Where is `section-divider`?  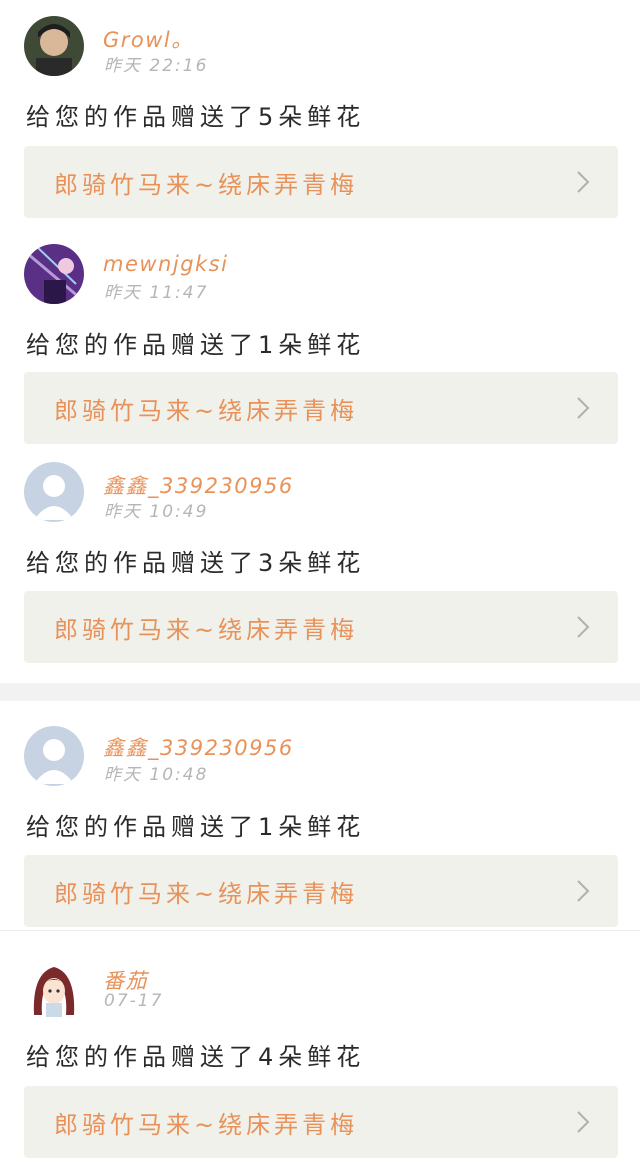
section-divider is located at coordinates (320, 692).